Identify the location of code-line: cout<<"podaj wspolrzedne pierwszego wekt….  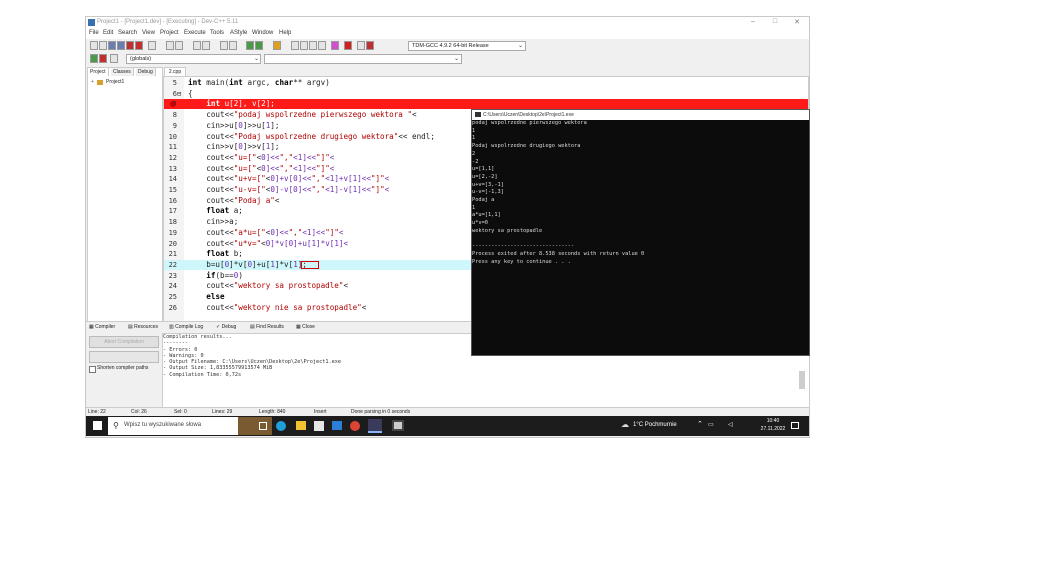
(302, 115).